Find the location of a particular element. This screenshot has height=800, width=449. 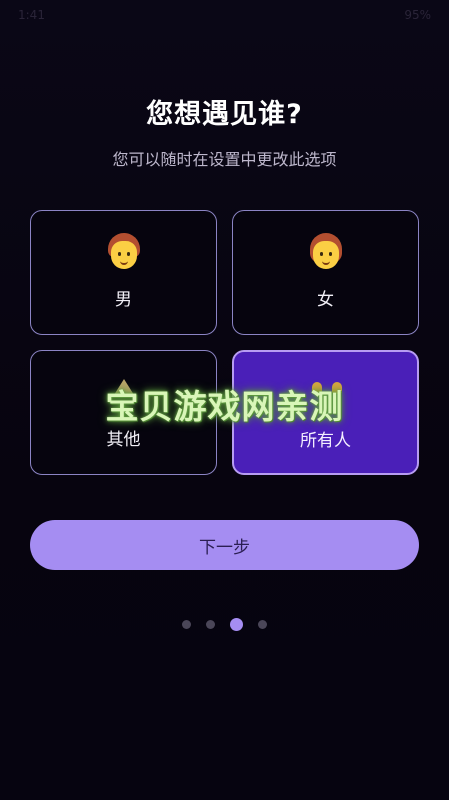

page-title: 您想遇见谁? is located at coordinates (224, 114).